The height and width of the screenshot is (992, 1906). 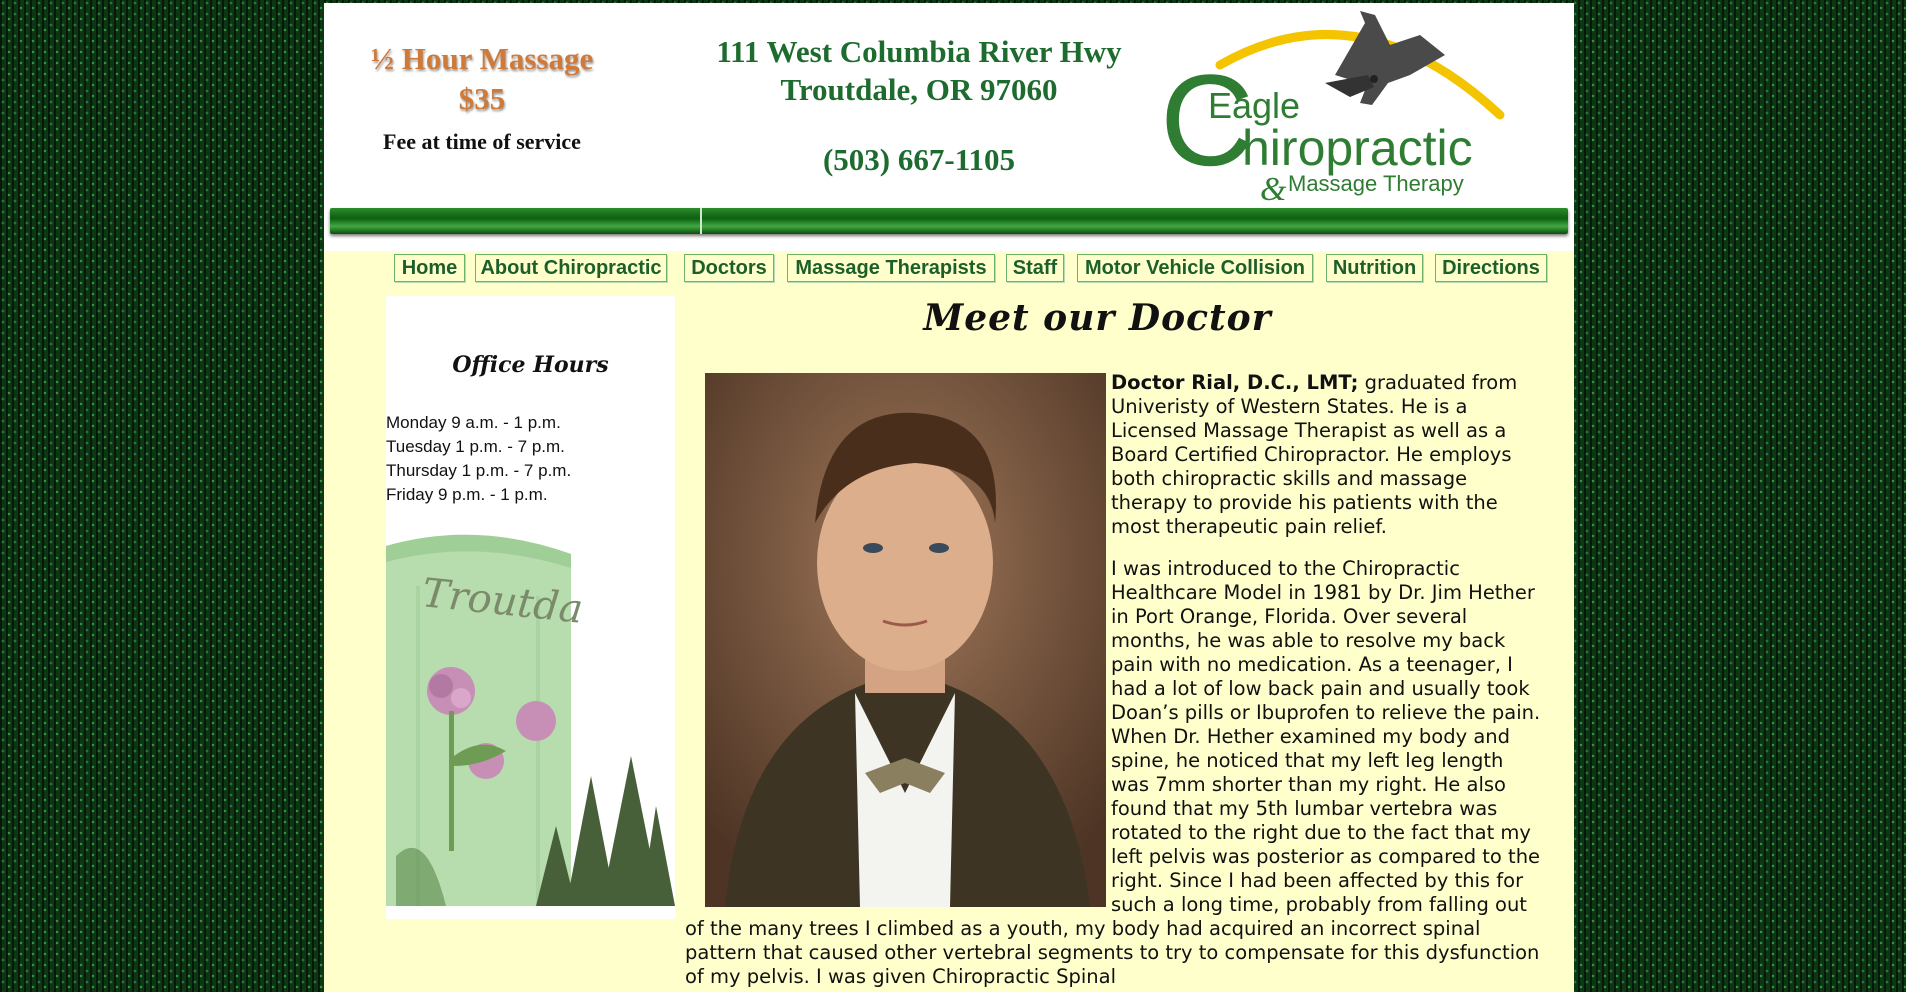 I want to click on header-divider, so click(x=949, y=221).